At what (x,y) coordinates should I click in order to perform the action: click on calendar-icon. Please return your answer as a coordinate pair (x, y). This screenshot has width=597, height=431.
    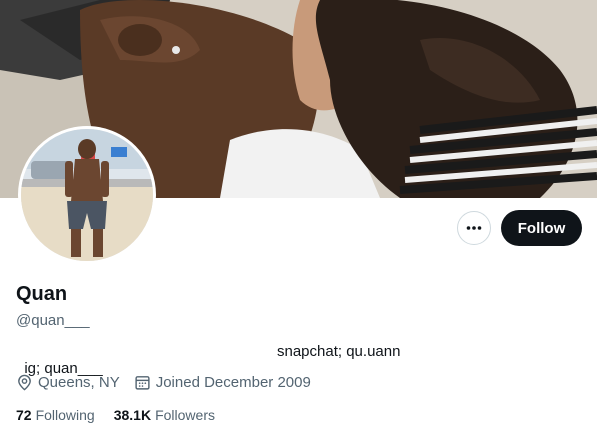
    Looking at the image, I should click on (142, 383).